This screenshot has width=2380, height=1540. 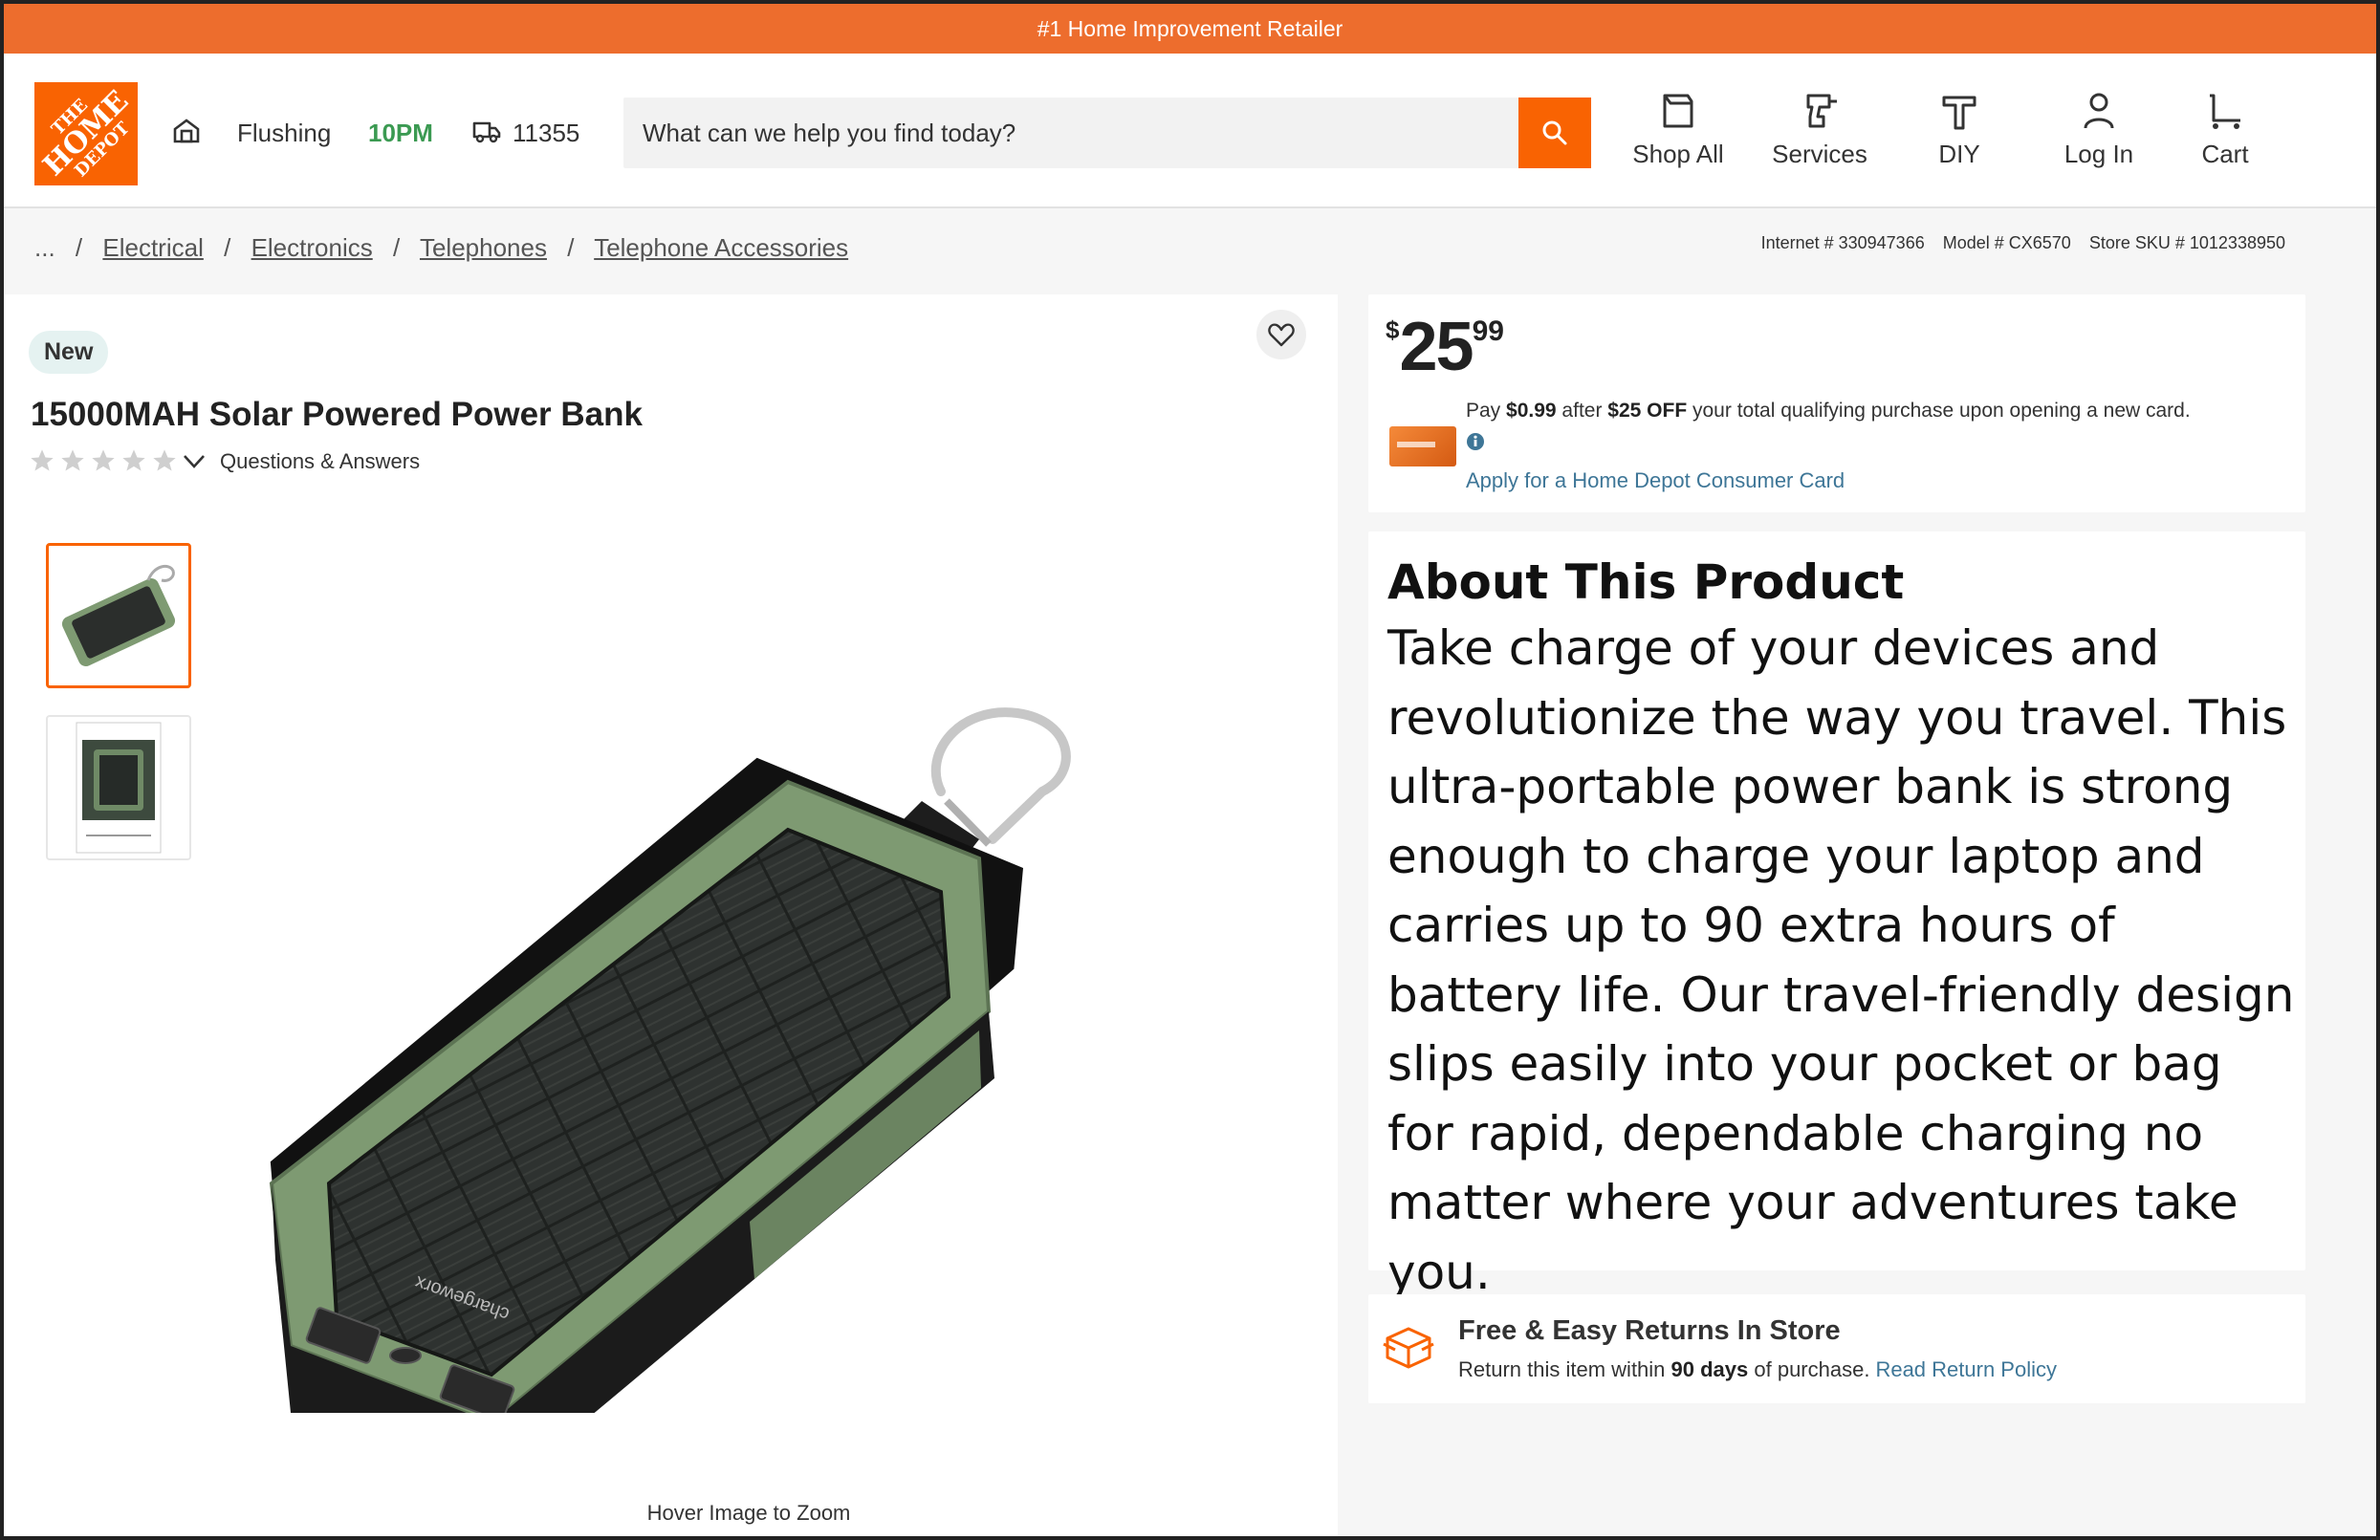 I want to click on promo-banner: #1 Home Improvement Retailer, so click(x=1190, y=29).